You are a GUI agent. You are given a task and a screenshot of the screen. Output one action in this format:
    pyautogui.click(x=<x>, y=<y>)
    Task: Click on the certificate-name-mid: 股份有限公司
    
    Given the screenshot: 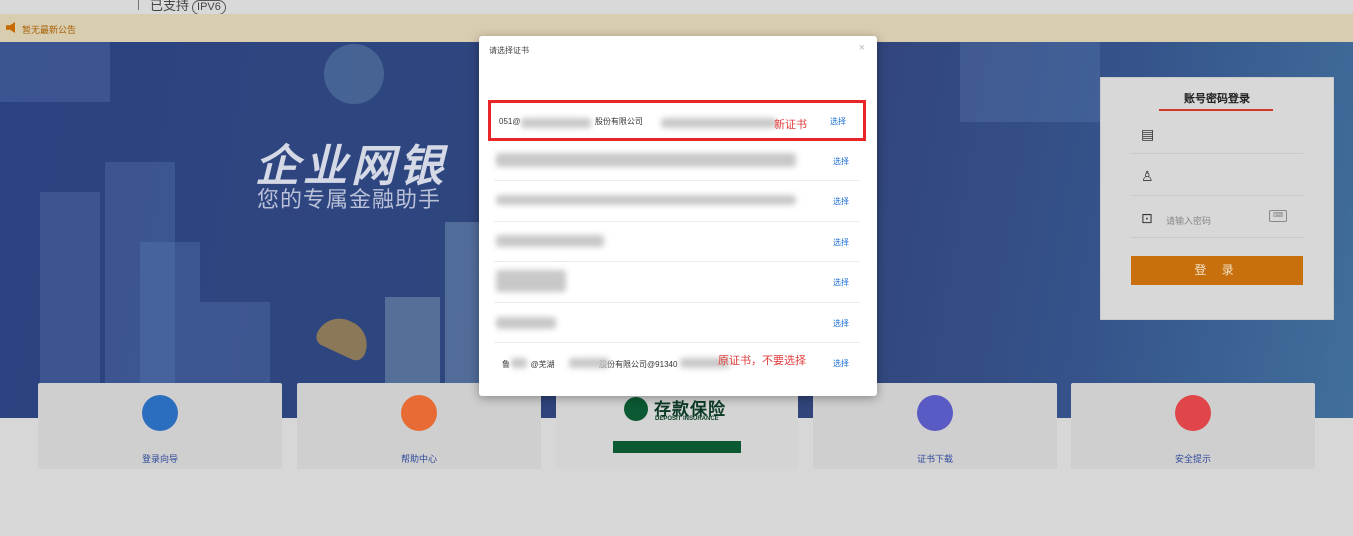 What is the action you would take?
    pyautogui.click(x=618, y=121)
    